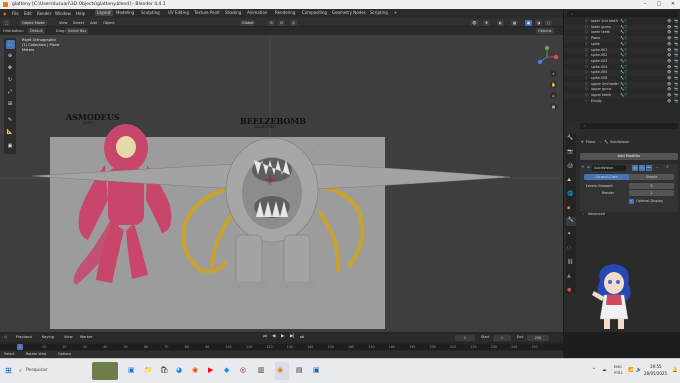 The image size is (680, 383). What do you see at coordinates (86, 337) in the screenshot?
I see `timeline-marker-menu: Marker` at bounding box center [86, 337].